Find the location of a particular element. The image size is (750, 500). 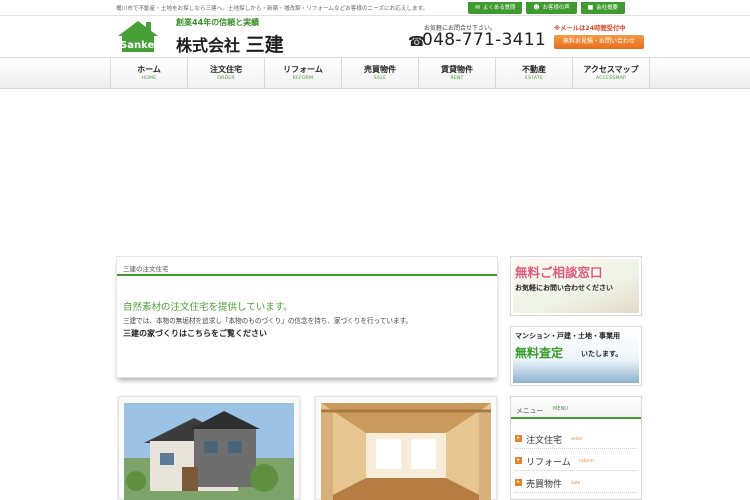

nav-sublabel: REFORM is located at coordinates (303, 78).